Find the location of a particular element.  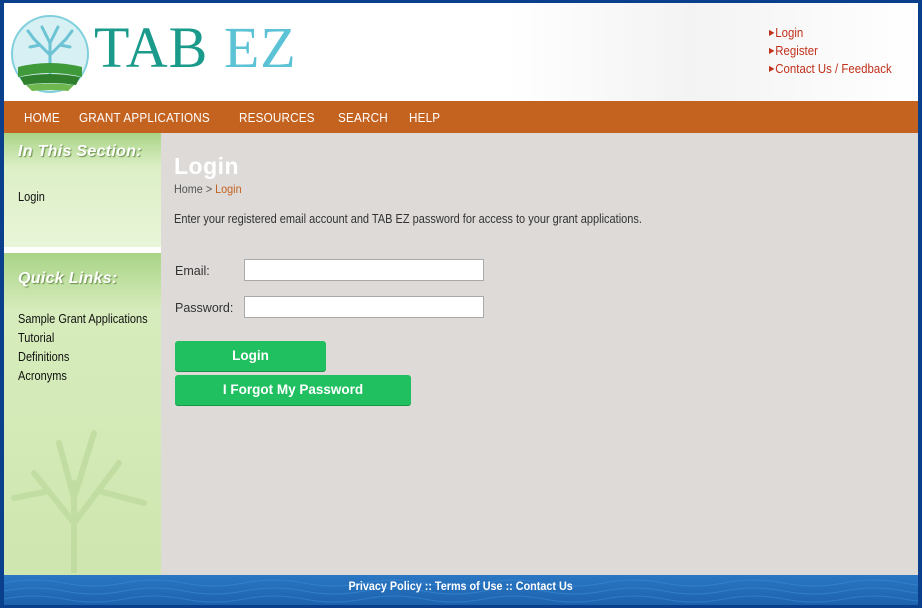

logo-text-ez: EZ is located at coordinates (260, 47).